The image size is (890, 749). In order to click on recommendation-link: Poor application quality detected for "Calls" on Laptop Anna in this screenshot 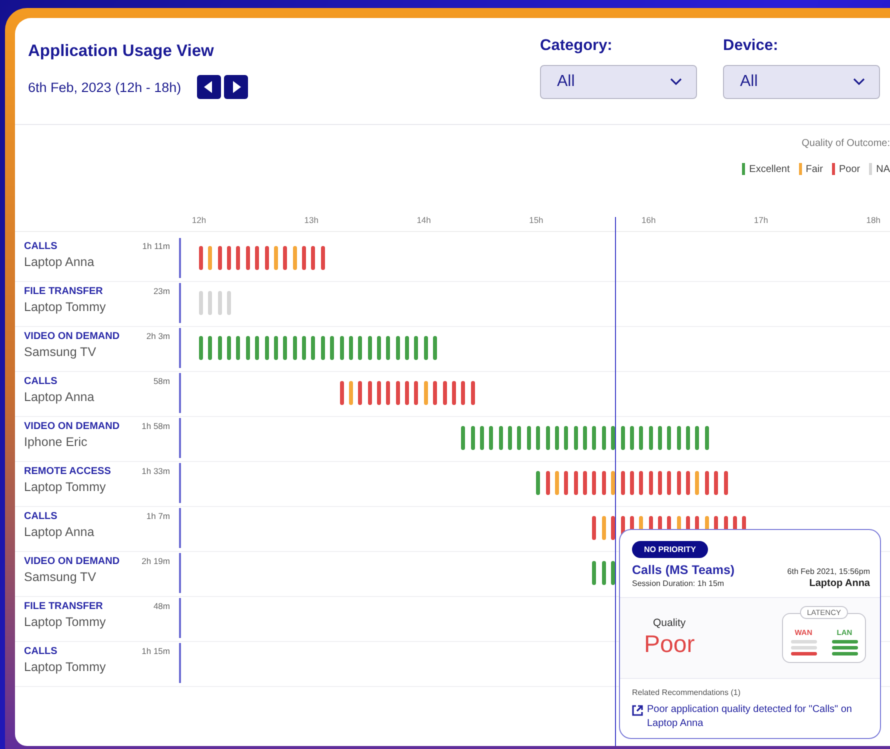, I will do `click(758, 716)`.